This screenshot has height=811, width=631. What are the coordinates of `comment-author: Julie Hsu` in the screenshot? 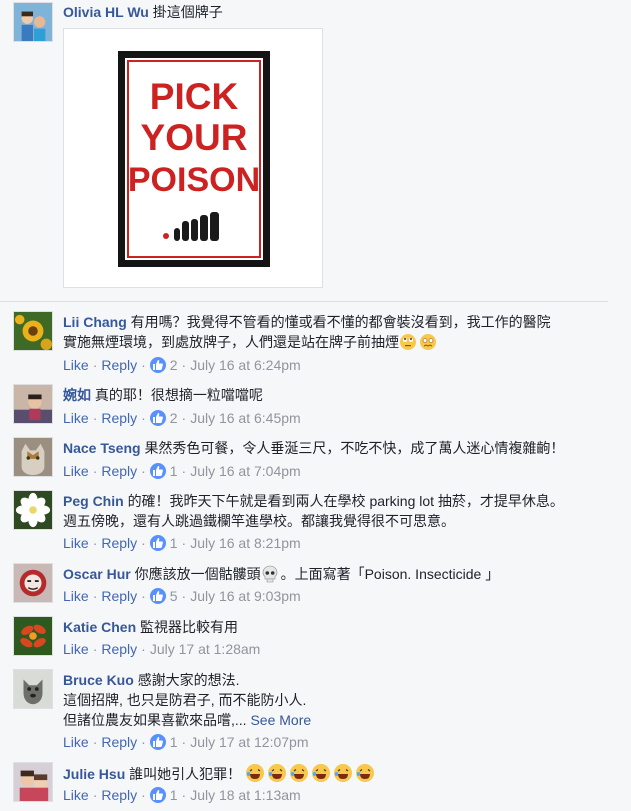 It's located at (94, 774).